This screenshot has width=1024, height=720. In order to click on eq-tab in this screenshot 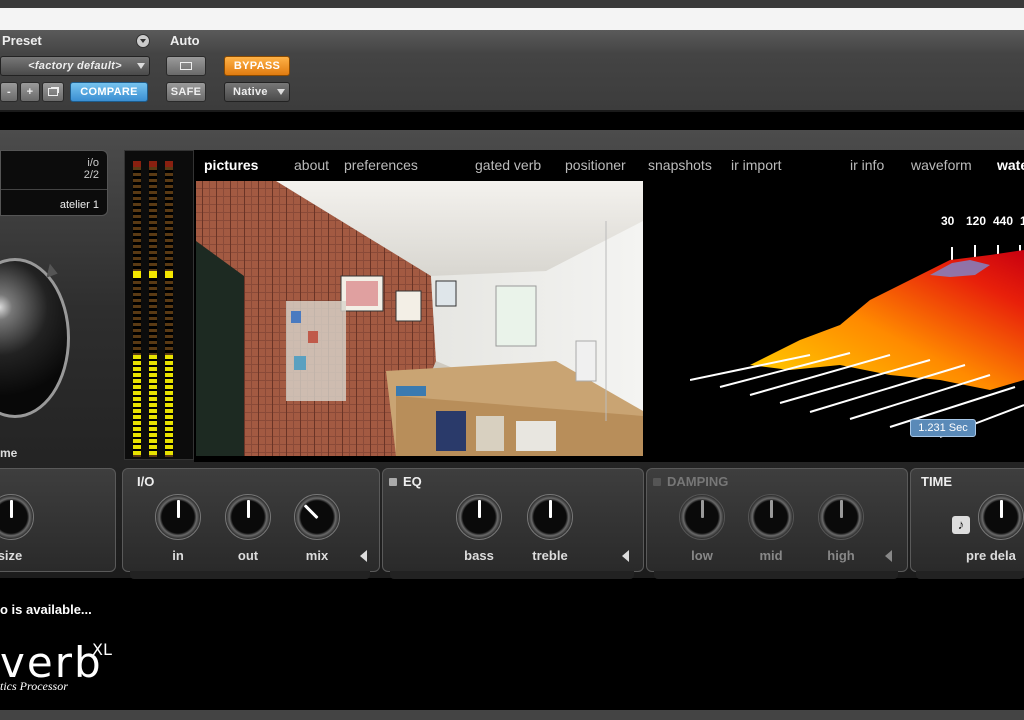, I will do `click(512, 575)`.